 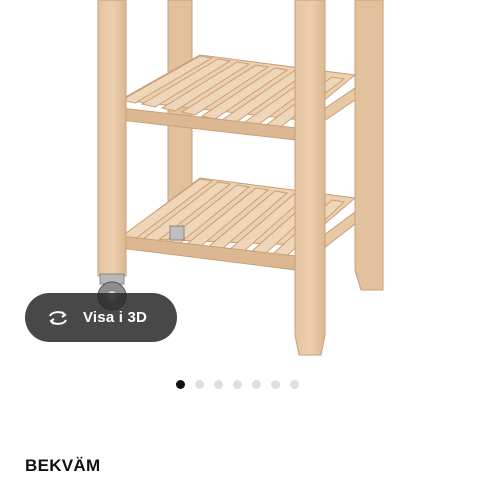 I want to click on view-in-3d-label: Visa i 3D, so click(x=115, y=317).